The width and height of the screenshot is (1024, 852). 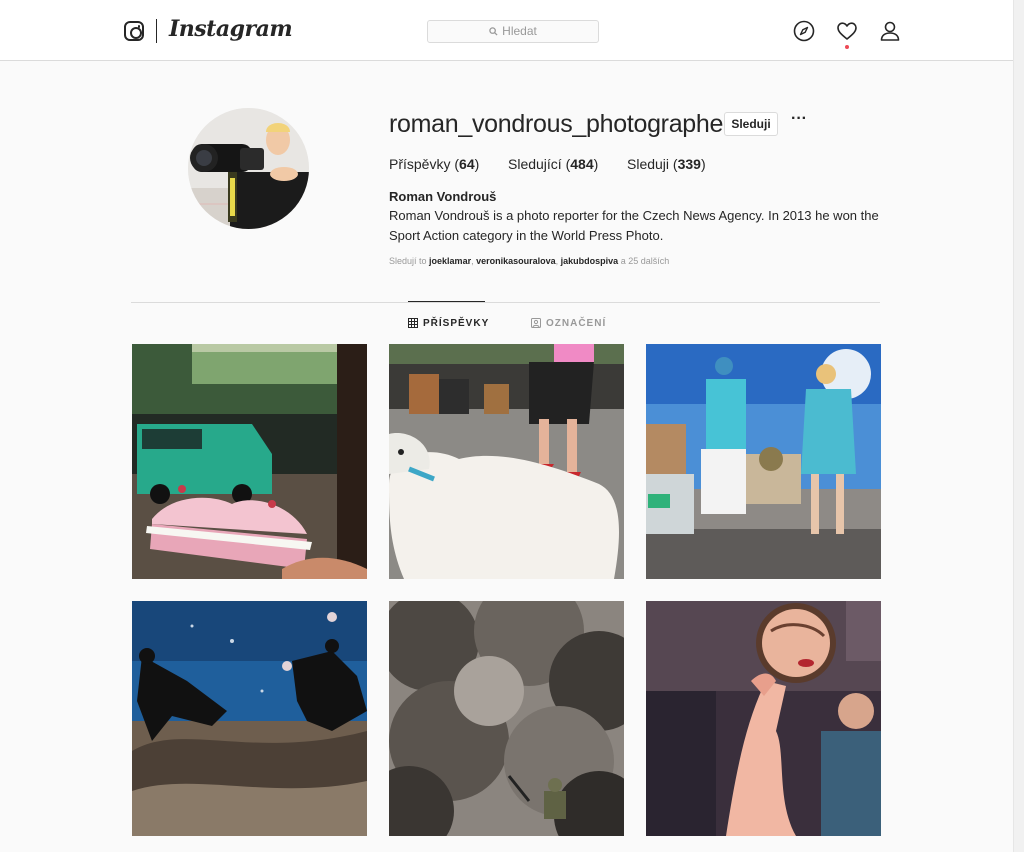 I want to click on follow-button: Sleduji, so click(x=751, y=124).